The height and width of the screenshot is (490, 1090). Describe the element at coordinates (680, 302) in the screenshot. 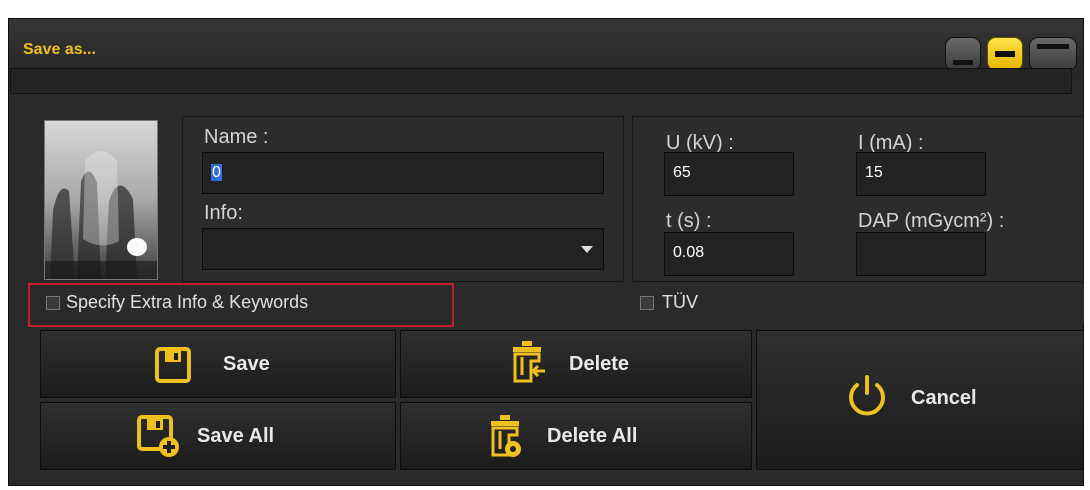

I see `tuv-label: TÜV` at that location.